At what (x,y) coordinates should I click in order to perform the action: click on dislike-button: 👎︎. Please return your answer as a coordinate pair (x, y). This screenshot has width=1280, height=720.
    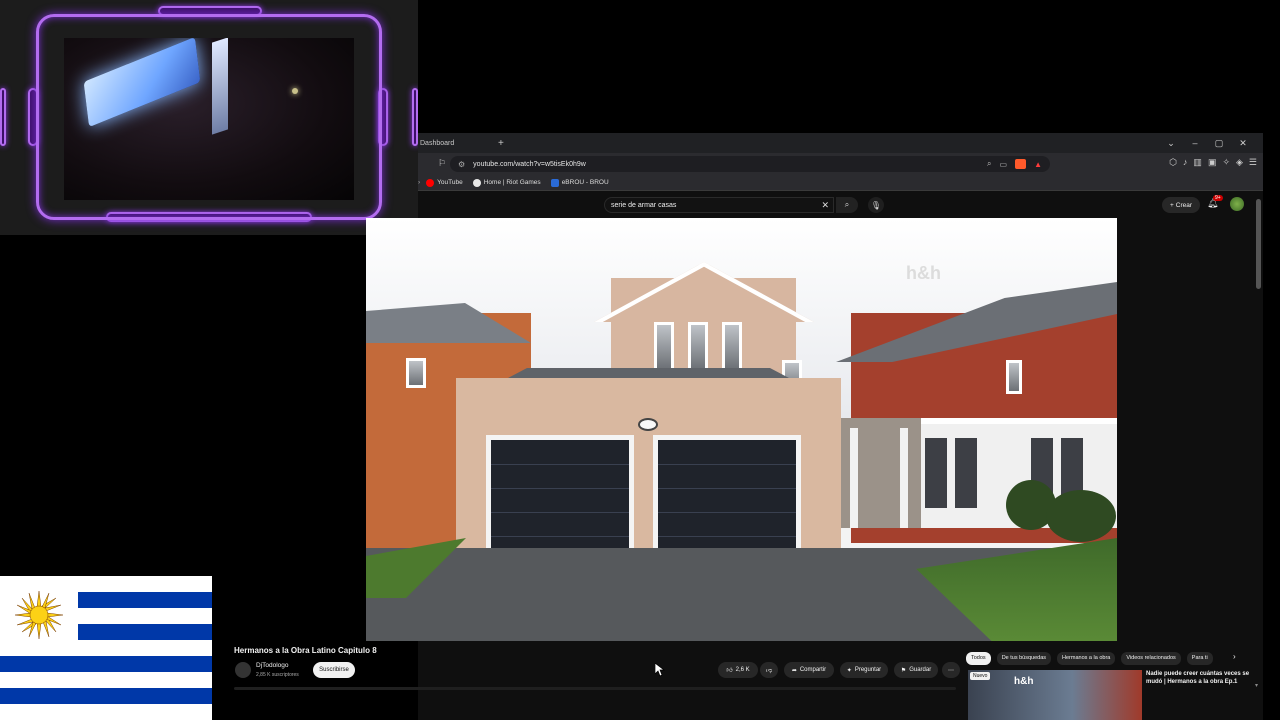
    Looking at the image, I should click on (769, 670).